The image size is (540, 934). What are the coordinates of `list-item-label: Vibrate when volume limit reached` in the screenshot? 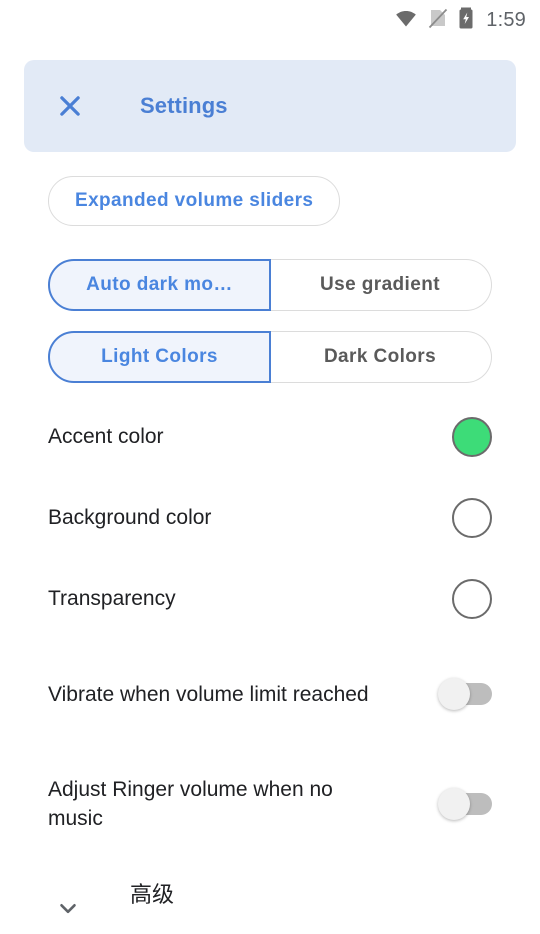 It's located at (208, 694).